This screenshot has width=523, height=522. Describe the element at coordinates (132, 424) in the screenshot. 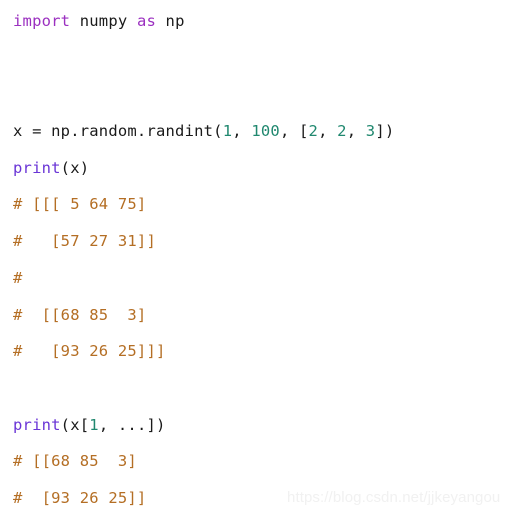

I see `token-plain: , ...])` at that location.